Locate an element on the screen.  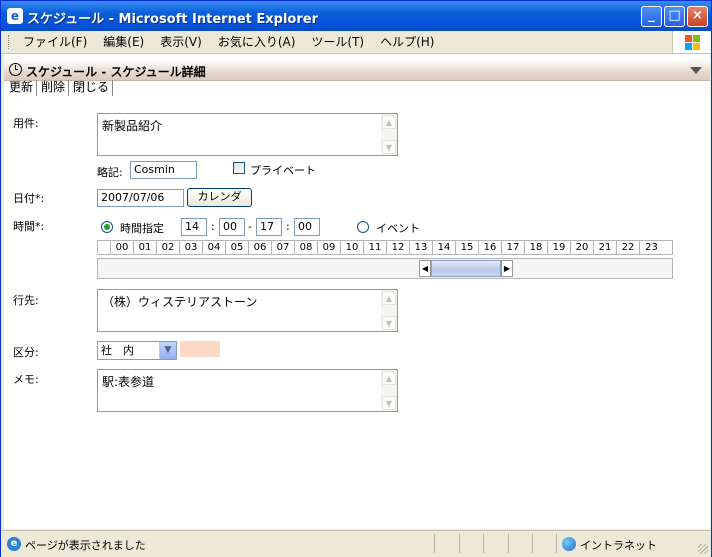
timed-label: 時間指定 is located at coordinates (142, 228).